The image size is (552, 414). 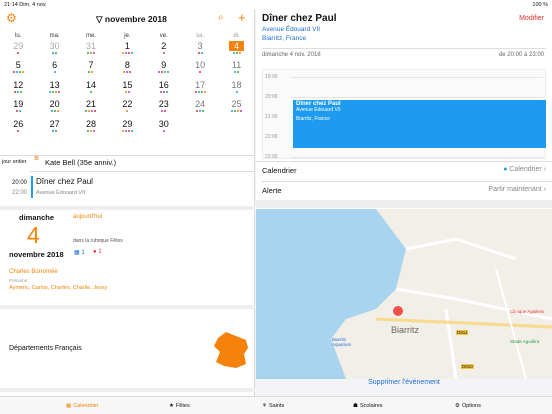 What do you see at coordinates (236, 48) in the screenshot?
I see `day-cell: 4` at bounding box center [236, 48].